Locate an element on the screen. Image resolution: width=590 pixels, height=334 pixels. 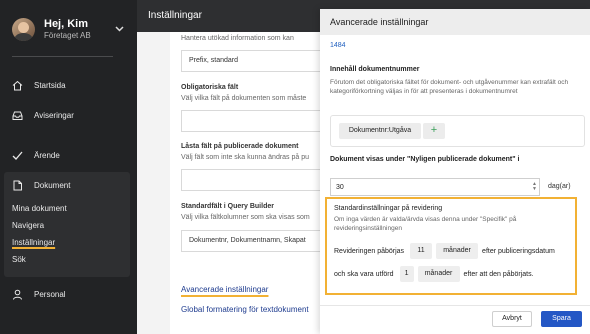
revision-start-prefix: Revideringen påbörjas is located at coordinates (369, 251).